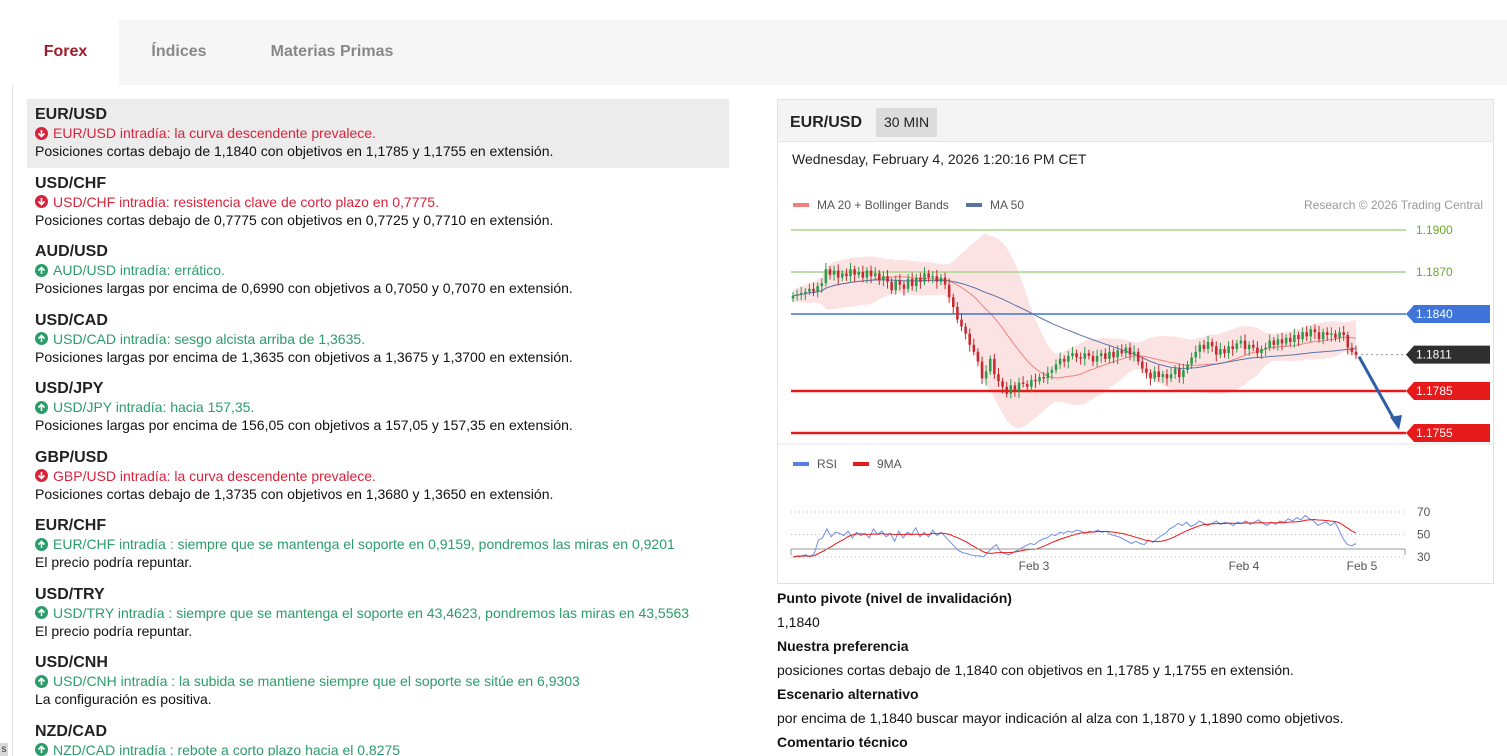 This screenshot has height=756, width=1507. Describe the element at coordinates (378, 526) in the screenshot. I see `instrument-pair: EUR/CHF` at that location.